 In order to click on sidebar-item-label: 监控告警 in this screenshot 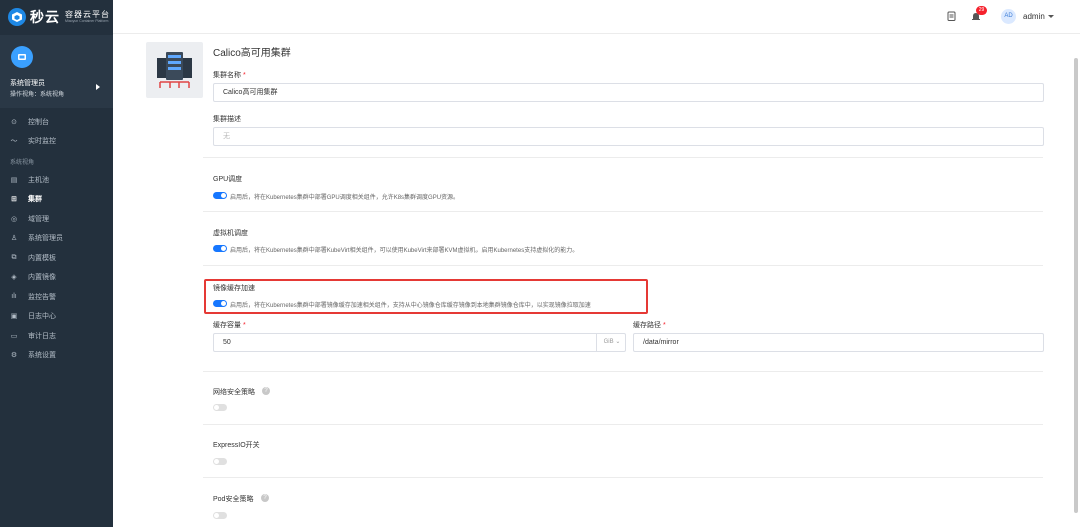, I will do `click(42, 297)`.